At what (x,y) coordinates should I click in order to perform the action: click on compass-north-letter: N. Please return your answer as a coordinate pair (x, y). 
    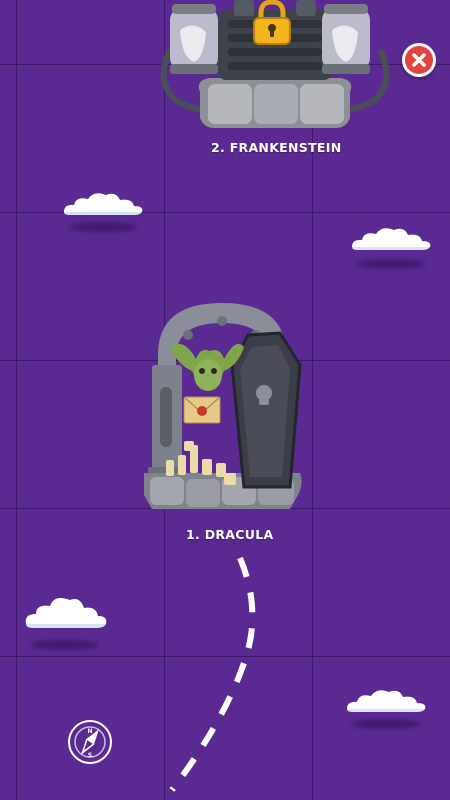
    Looking at the image, I should click on (89, 731).